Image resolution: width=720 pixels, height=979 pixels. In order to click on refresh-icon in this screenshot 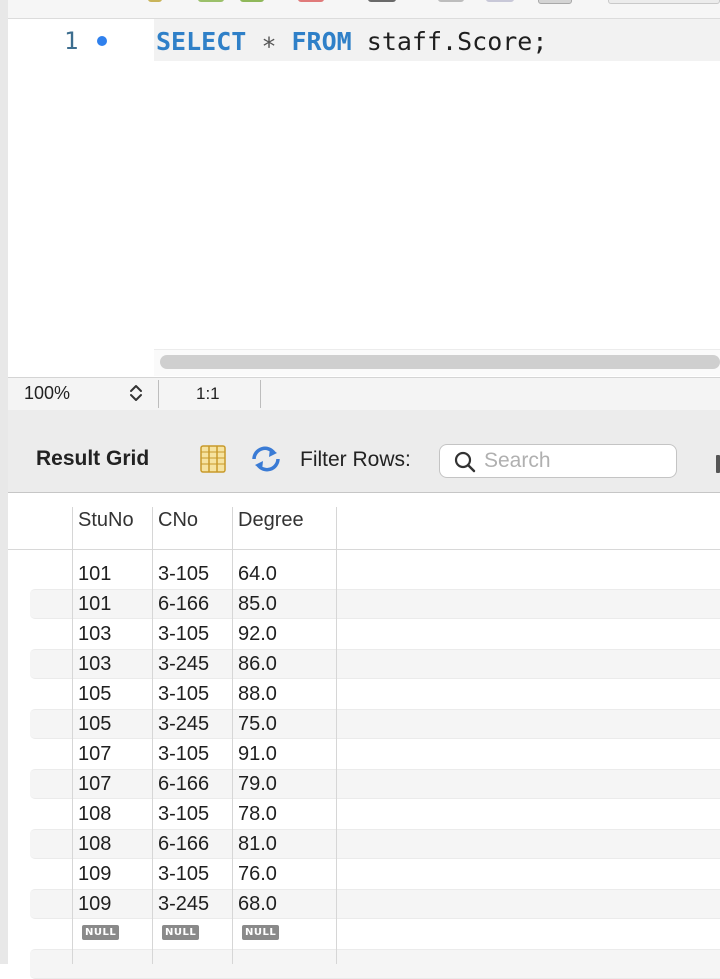, I will do `click(266, 461)`.